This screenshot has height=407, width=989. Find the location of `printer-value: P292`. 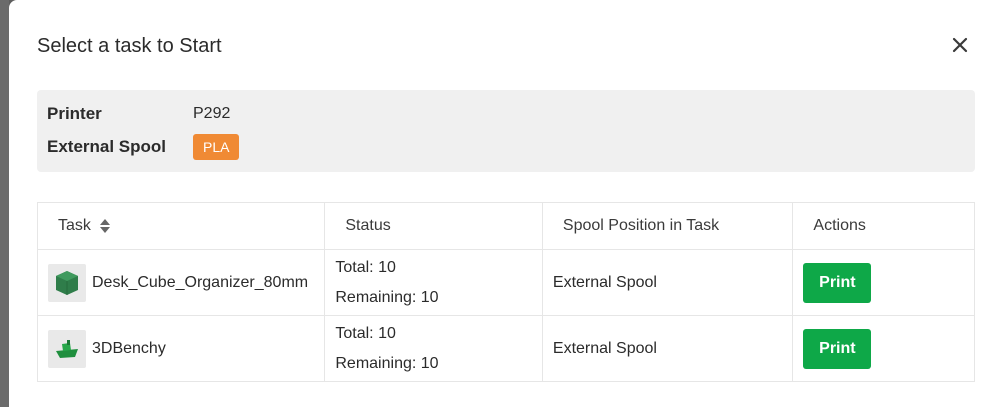

printer-value: P292 is located at coordinates (212, 113).